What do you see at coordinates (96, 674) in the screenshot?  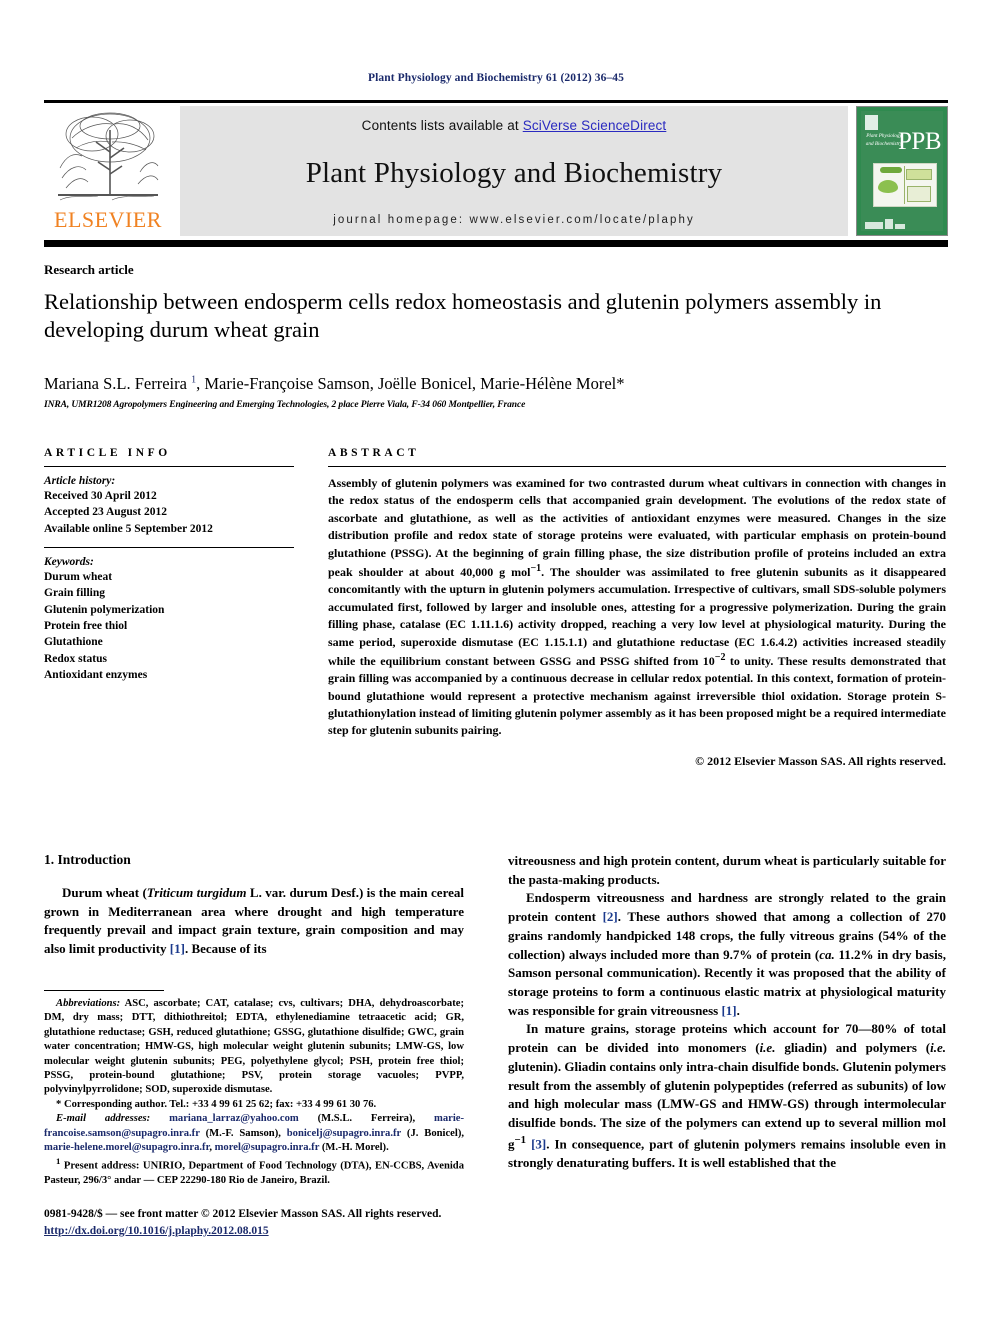 I see `list-item: Antioxidant enzymes` at bounding box center [96, 674].